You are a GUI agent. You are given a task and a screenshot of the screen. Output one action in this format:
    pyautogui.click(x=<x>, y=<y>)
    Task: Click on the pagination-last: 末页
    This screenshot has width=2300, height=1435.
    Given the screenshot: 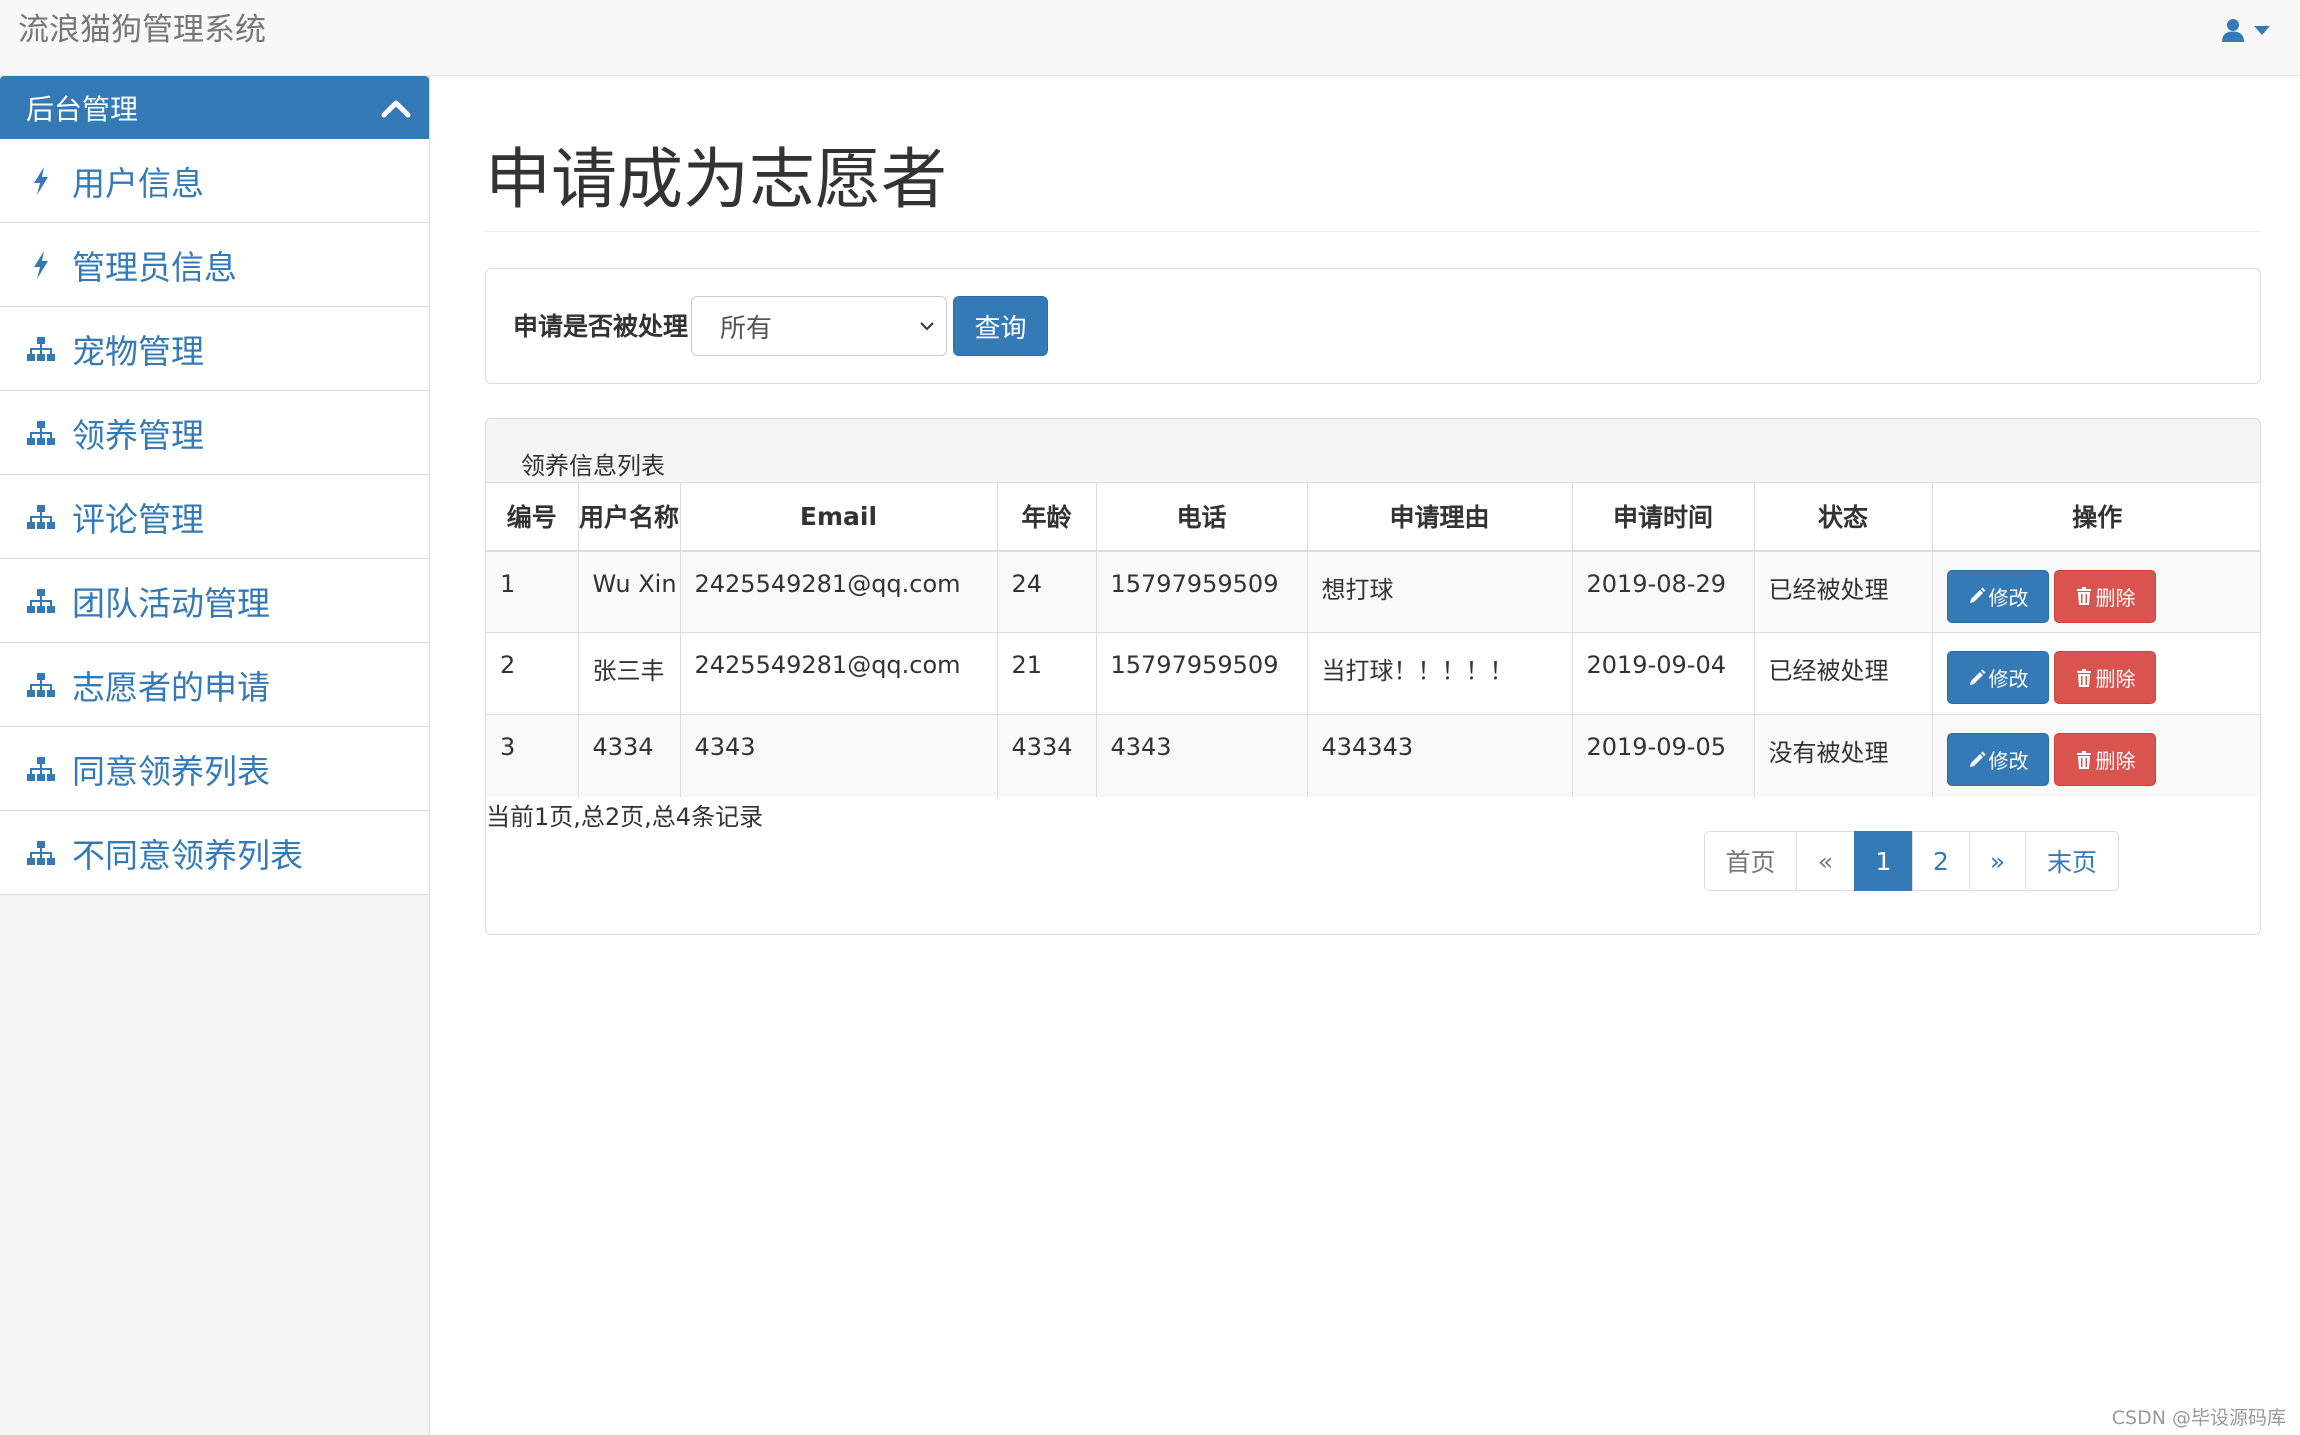 What is the action you would take?
    pyautogui.click(x=2072, y=861)
    